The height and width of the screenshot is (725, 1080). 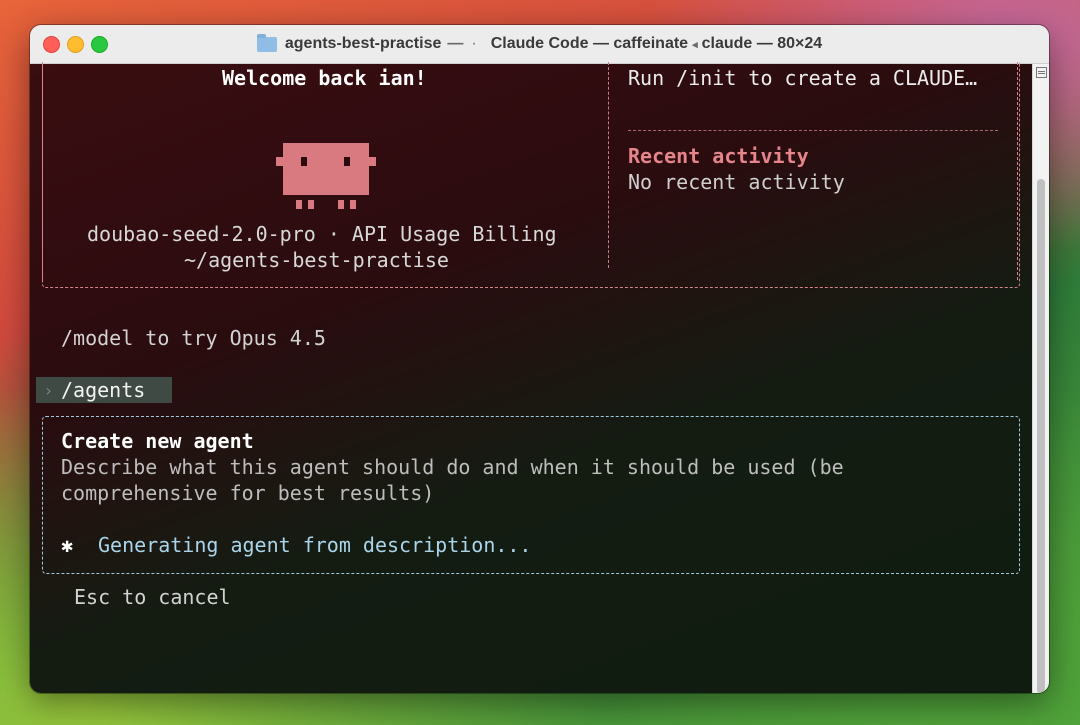 I want to click on divider, so click(x=813, y=130).